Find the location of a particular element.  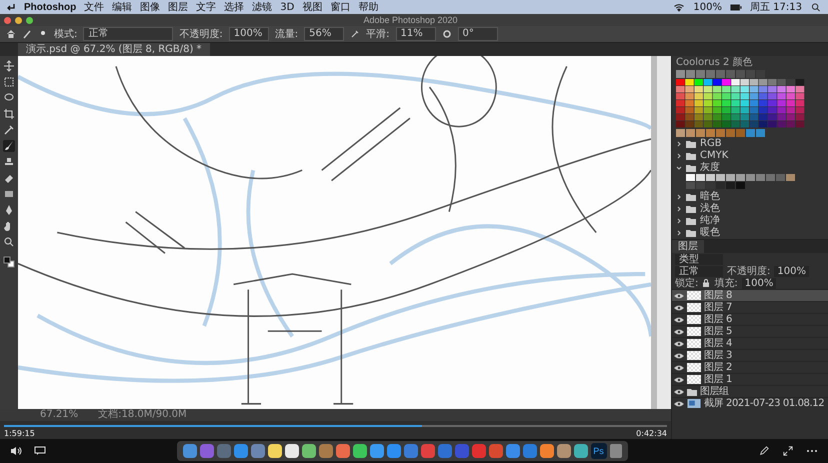

menu-app-name: Photoshop is located at coordinates (50, 7).